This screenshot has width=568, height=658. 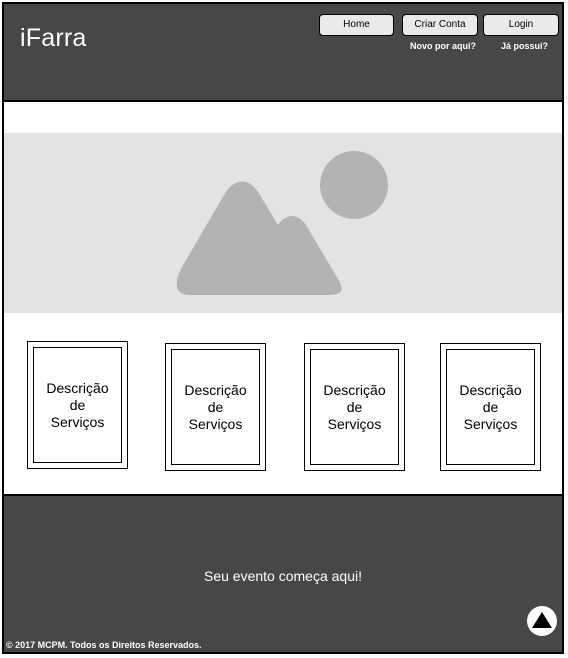 What do you see at coordinates (283, 576) in the screenshot?
I see `footer-tagline: Seu evento começa aqui!` at bounding box center [283, 576].